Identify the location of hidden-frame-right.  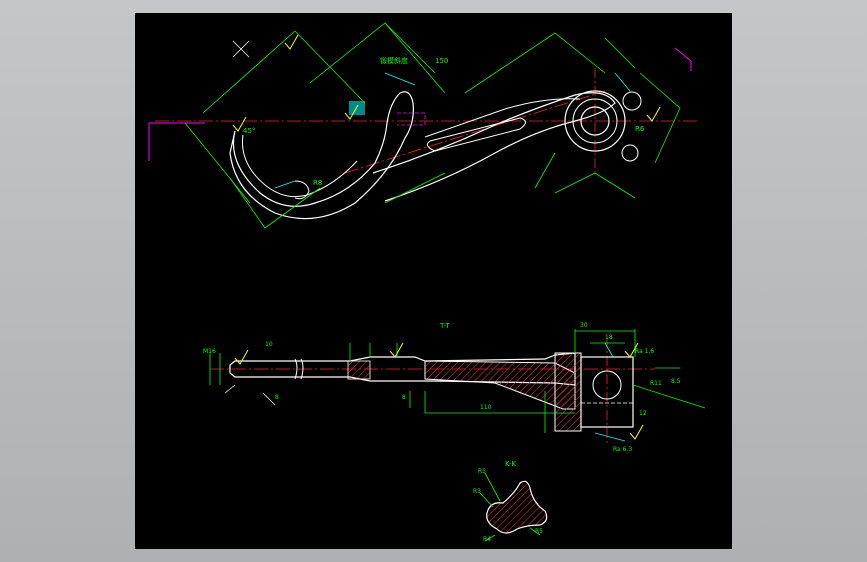
(683, 59).